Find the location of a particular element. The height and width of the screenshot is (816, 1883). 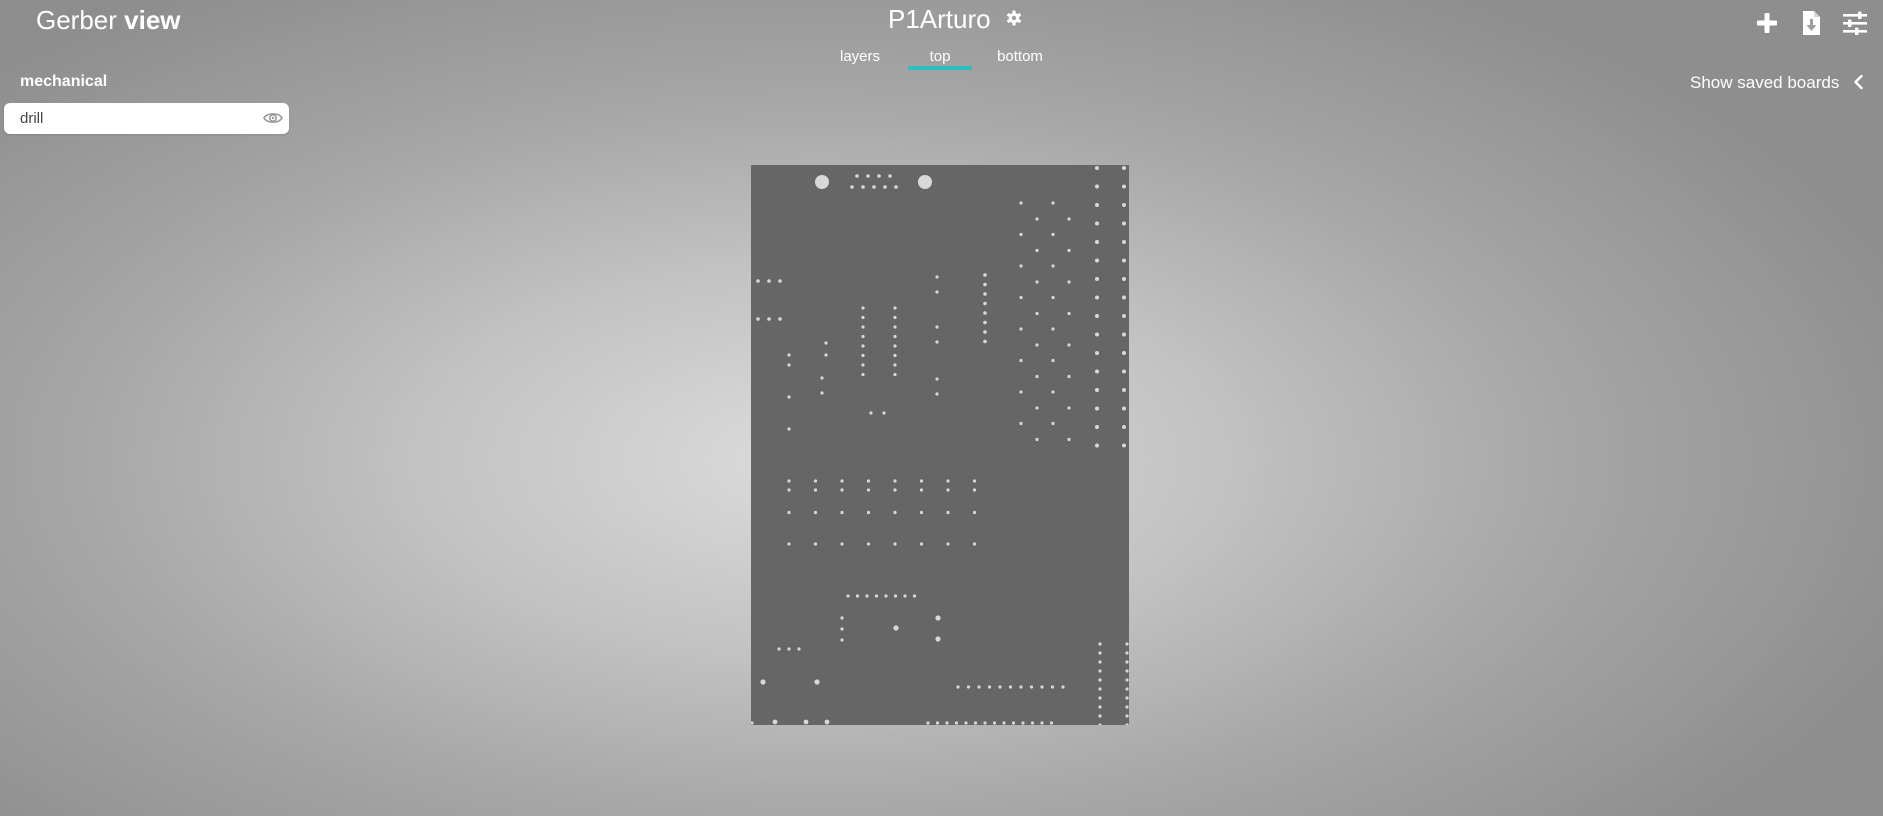

board-title: P1Arturo is located at coordinates (939, 19).